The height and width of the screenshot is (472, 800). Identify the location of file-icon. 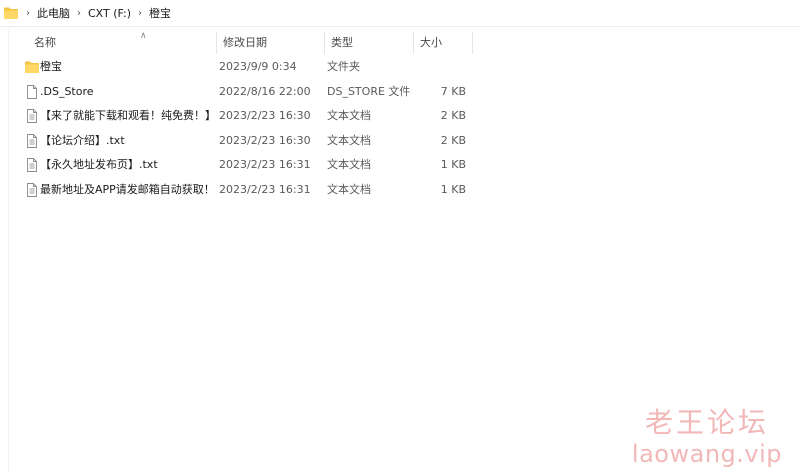
(32, 91).